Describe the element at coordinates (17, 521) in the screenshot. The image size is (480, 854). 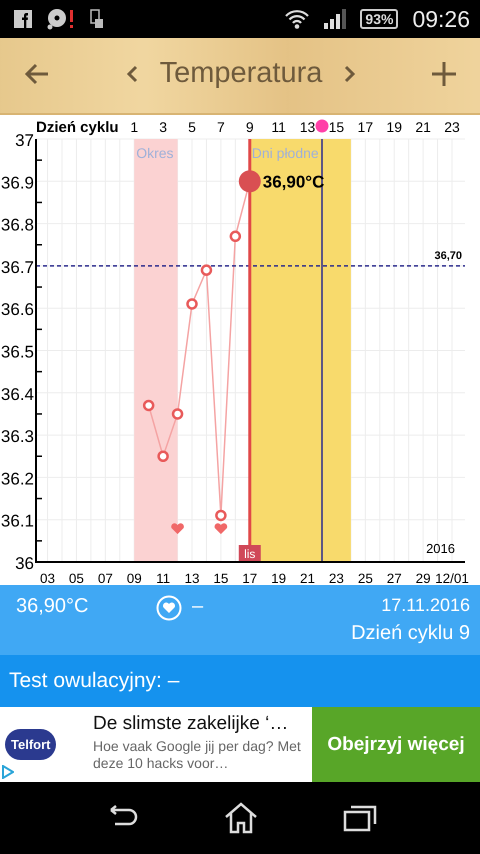
I see `y-axis-label: 36.1` at that location.